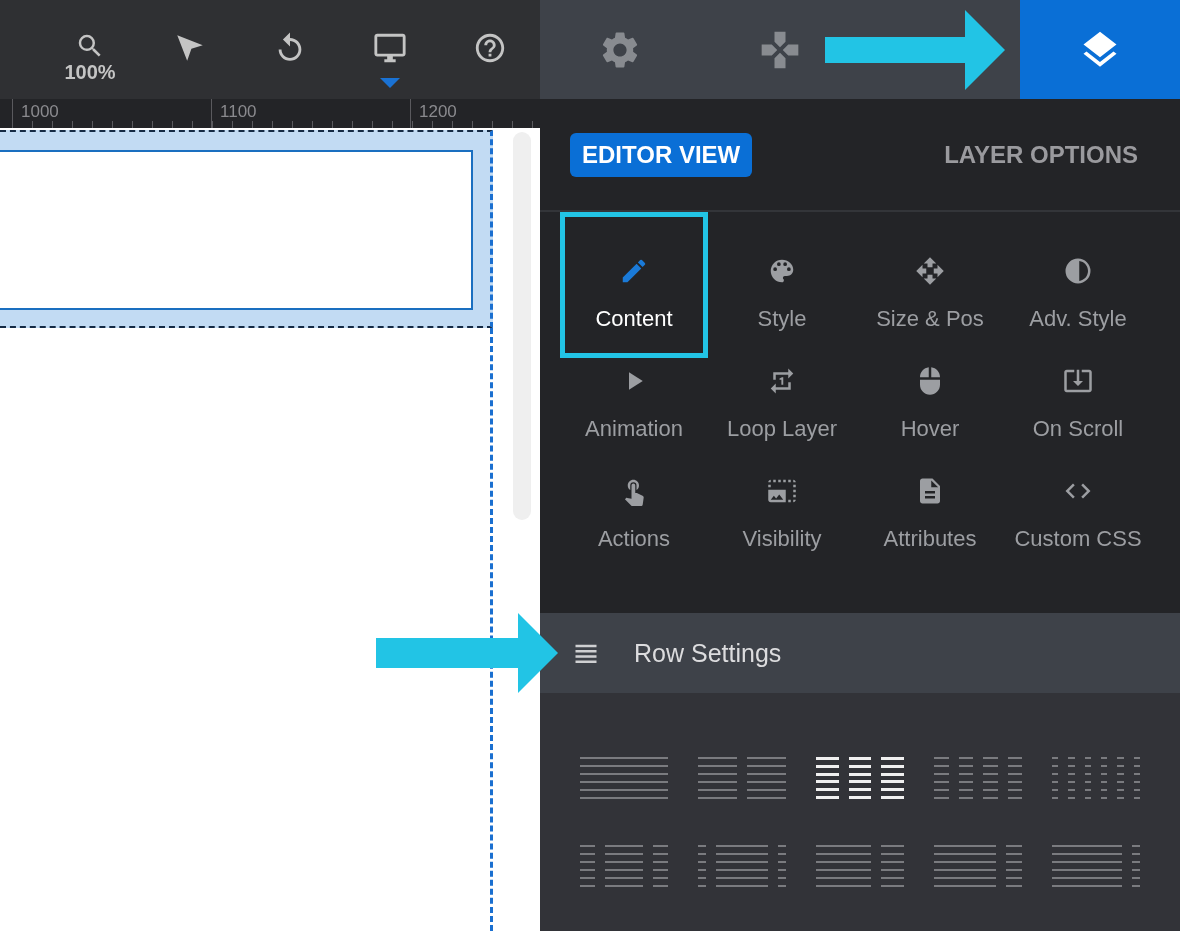 This screenshot has width=1180, height=931. What do you see at coordinates (782, 319) in the screenshot?
I see `tool-label: Style` at bounding box center [782, 319].